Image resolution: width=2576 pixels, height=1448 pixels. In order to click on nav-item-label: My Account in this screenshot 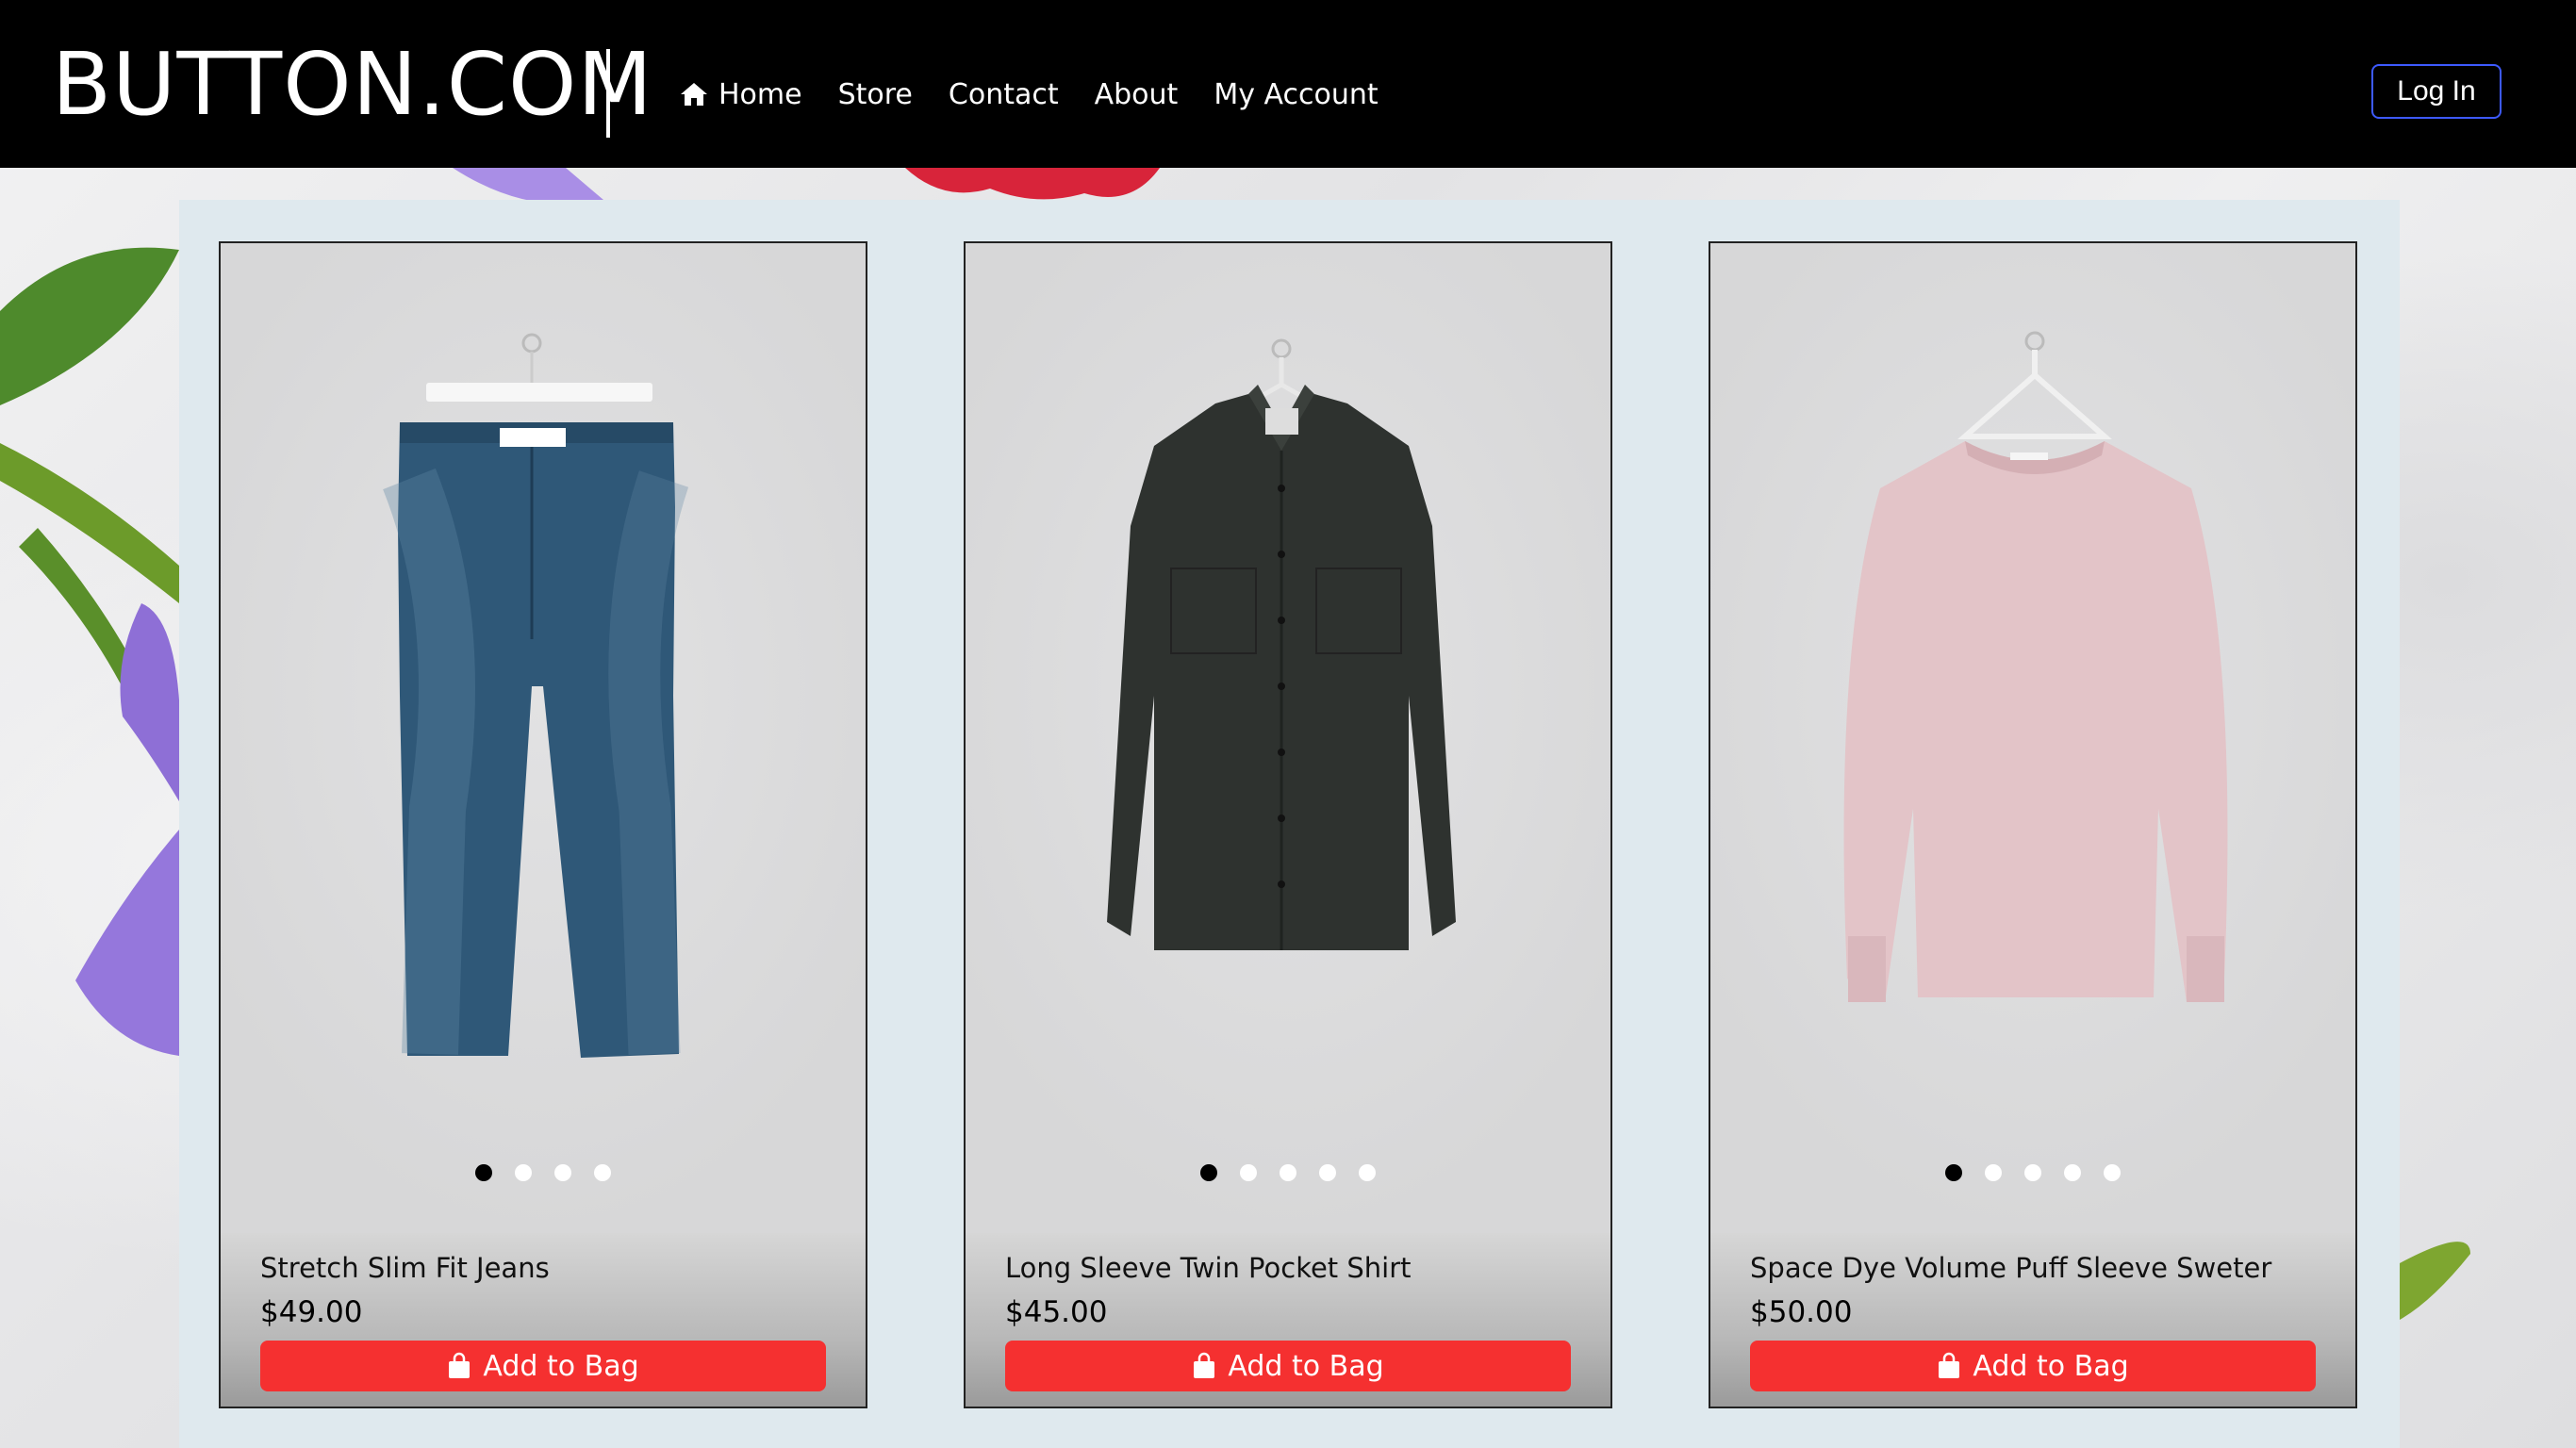, I will do `click(1296, 94)`.